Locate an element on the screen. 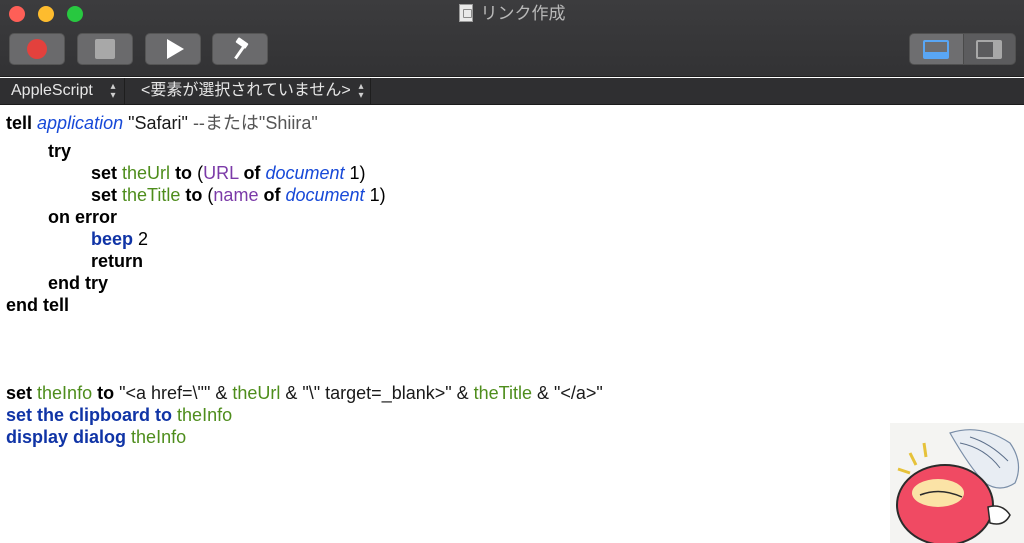 The height and width of the screenshot is (543, 1024). keyword: try is located at coordinates (60, 151).